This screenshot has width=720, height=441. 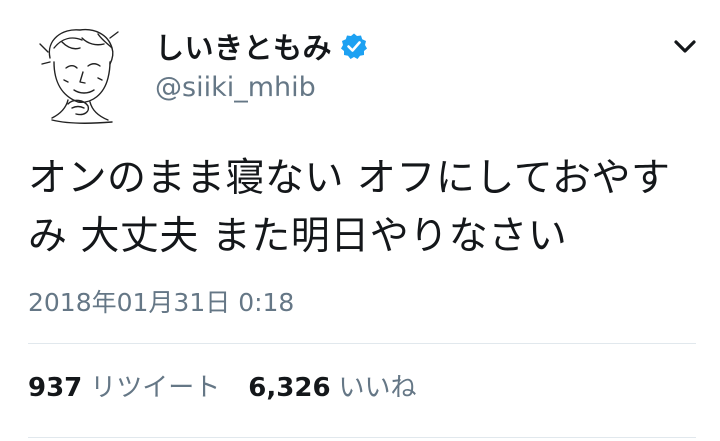 What do you see at coordinates (235, 87) in the screenshot?
I see `user-handle: @siiki_mhib` at bounding box center [235, 87].